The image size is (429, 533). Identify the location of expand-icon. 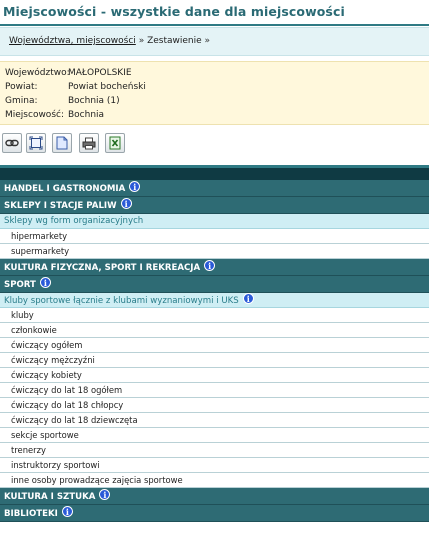
(36, 143).